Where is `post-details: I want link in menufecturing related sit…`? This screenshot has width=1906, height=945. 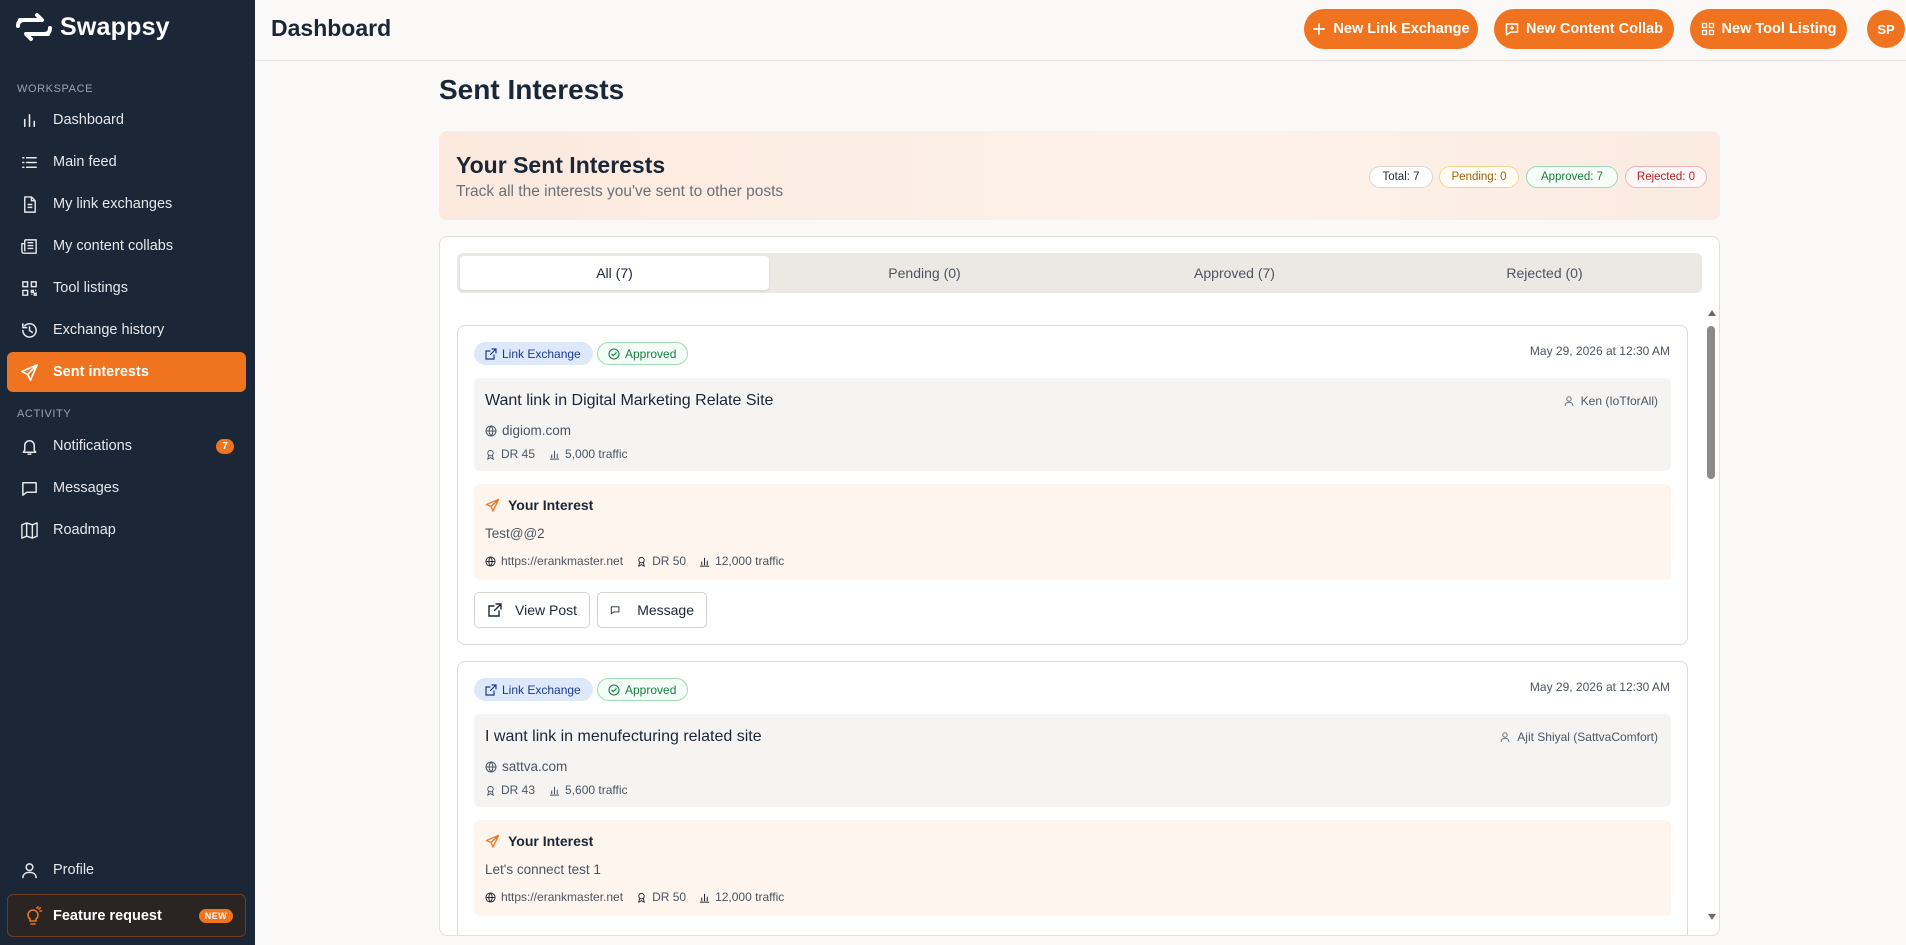 post-details: I want link in menufecturing related sit… is located at coordinates (1072, 760).